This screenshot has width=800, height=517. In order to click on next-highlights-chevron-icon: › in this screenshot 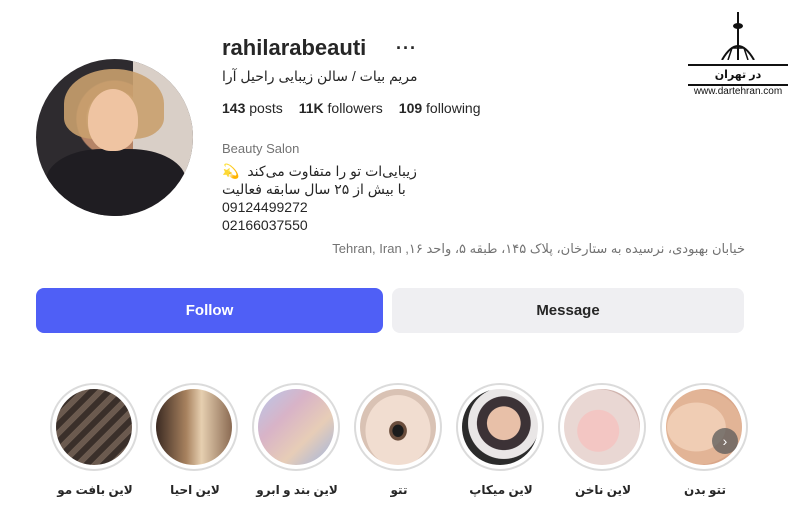, I will do `click(725, 441)`.